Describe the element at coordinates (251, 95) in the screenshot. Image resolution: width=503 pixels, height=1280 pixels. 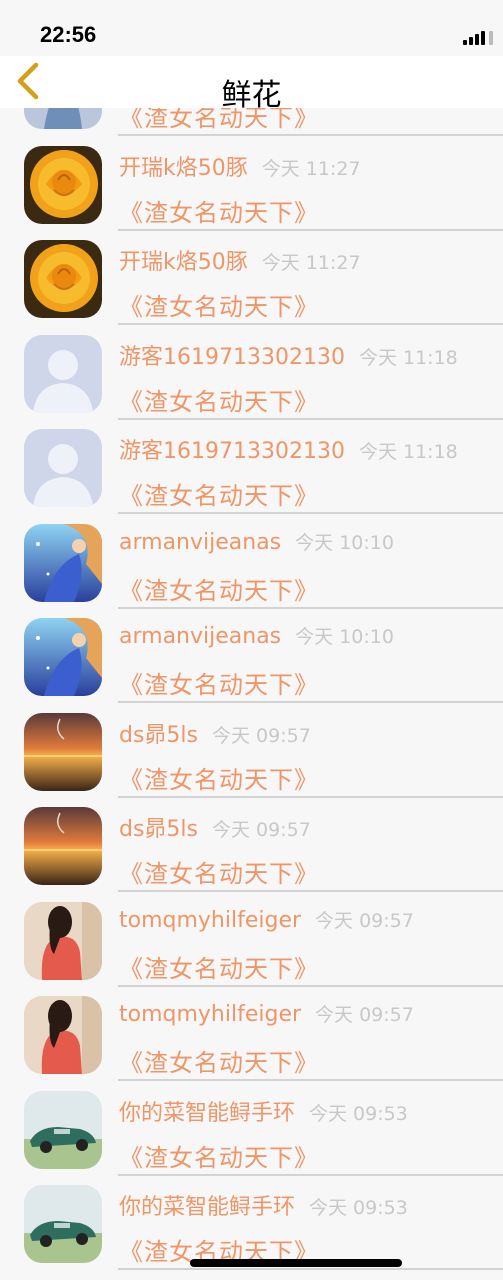
I see `page-title: 鲜花` at that location.